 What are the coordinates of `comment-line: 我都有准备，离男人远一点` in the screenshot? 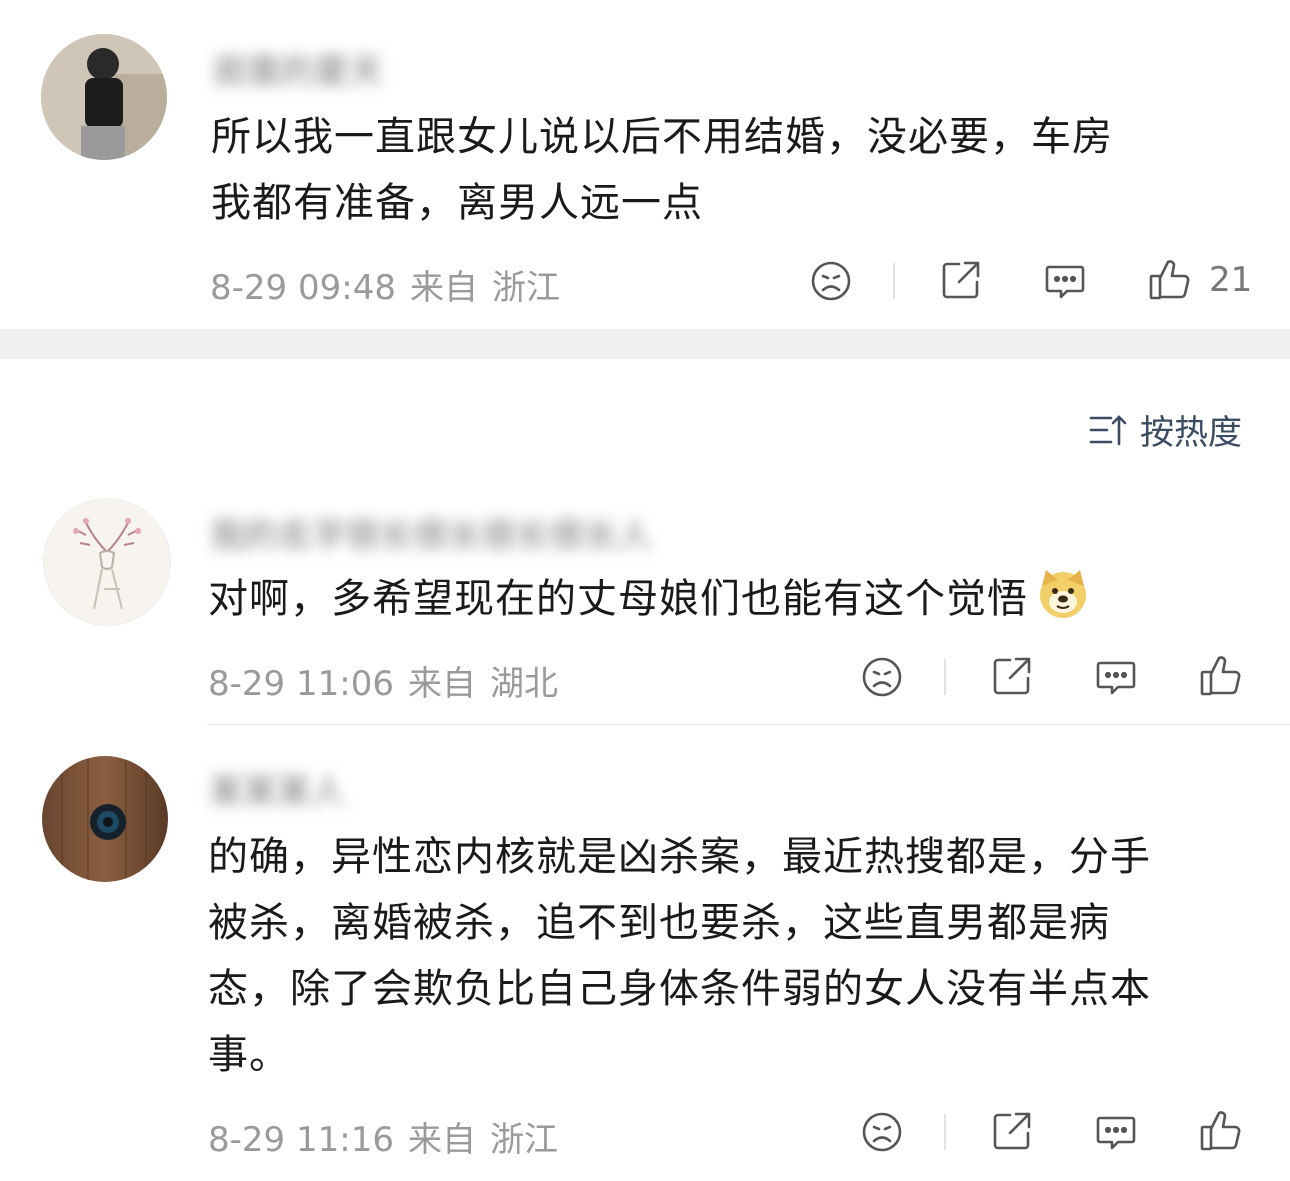 It's located at (457, 203).